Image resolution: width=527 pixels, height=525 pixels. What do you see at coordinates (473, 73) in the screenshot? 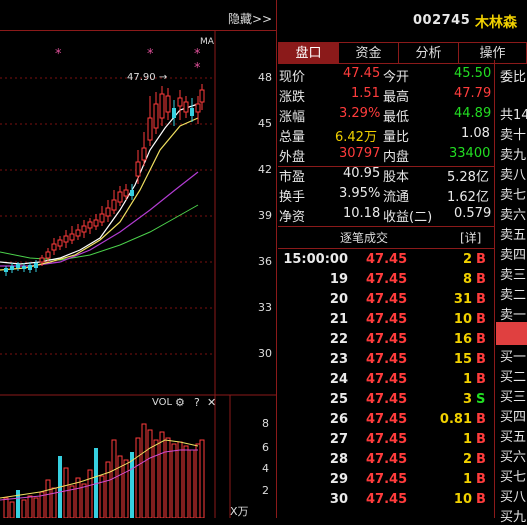
I see `open-price: 45.50` at bounding box center [473, 73].